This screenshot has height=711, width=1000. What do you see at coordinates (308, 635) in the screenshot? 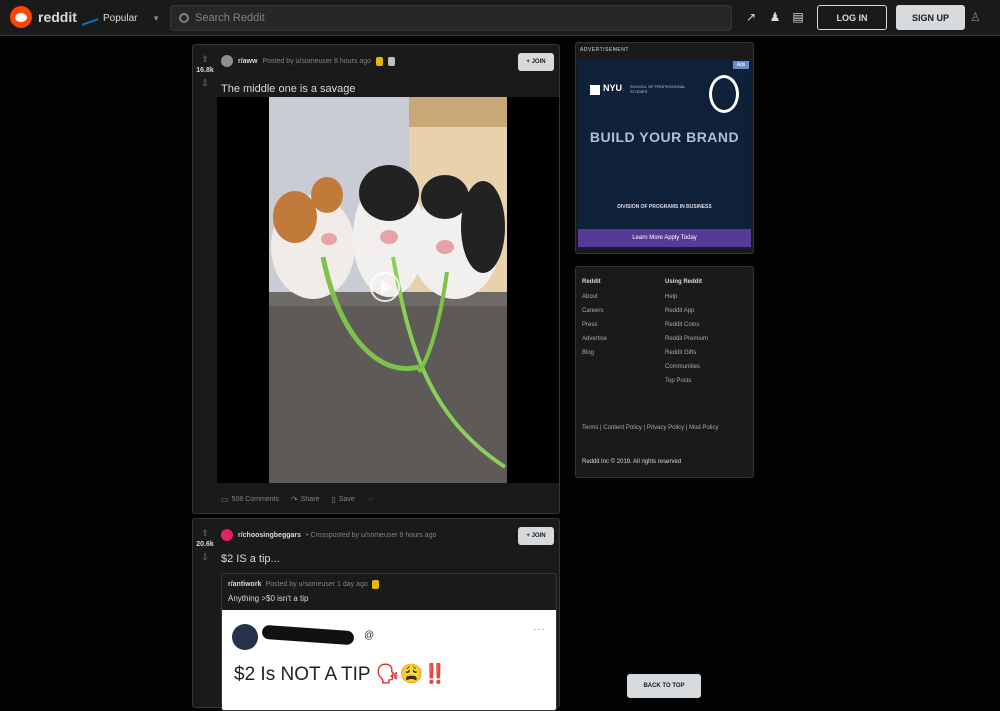
I see `redacted-name` at bounding box center [308, 635].